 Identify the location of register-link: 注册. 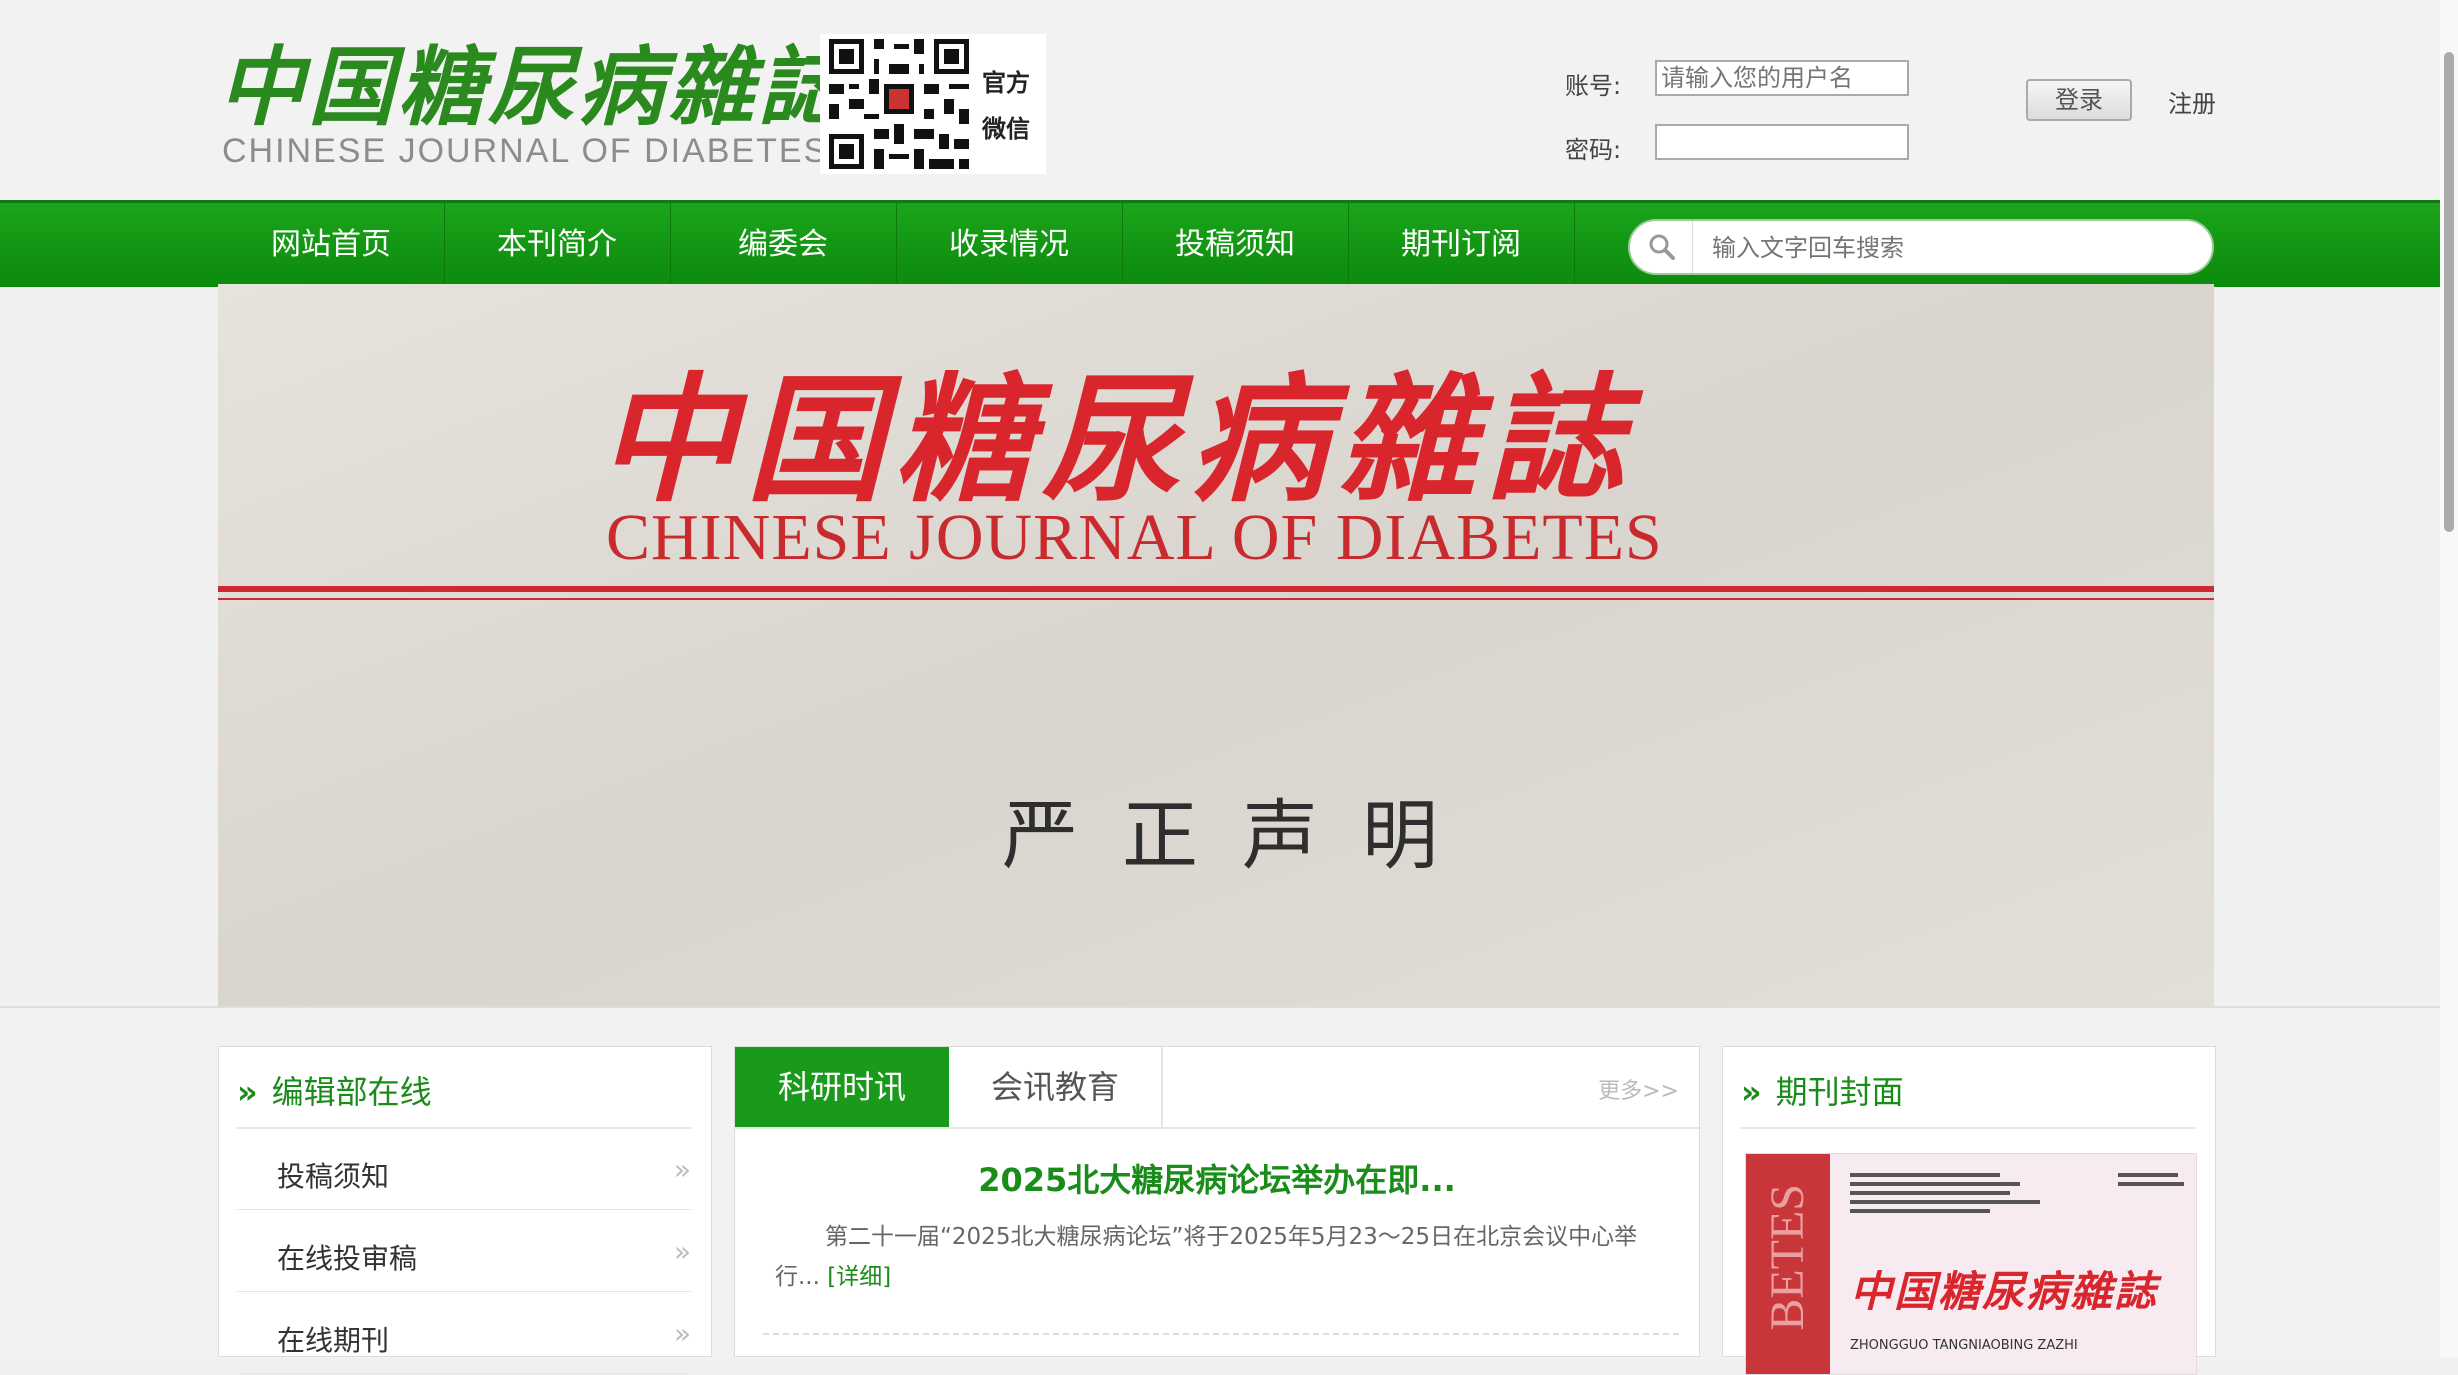
(2192, 101).